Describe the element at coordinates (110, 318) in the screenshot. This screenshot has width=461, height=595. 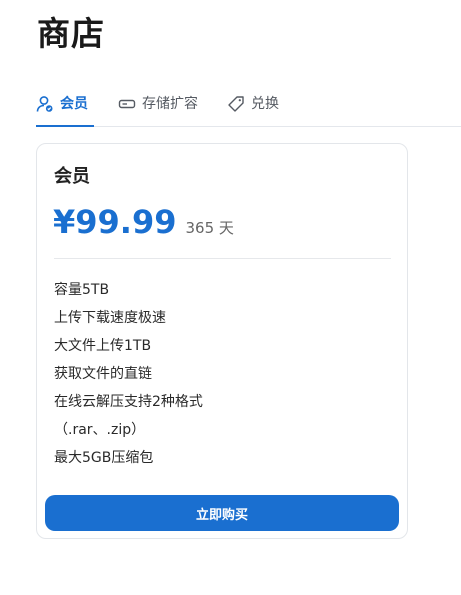
I see `feature-item: 上传下载速度极速` at that location.